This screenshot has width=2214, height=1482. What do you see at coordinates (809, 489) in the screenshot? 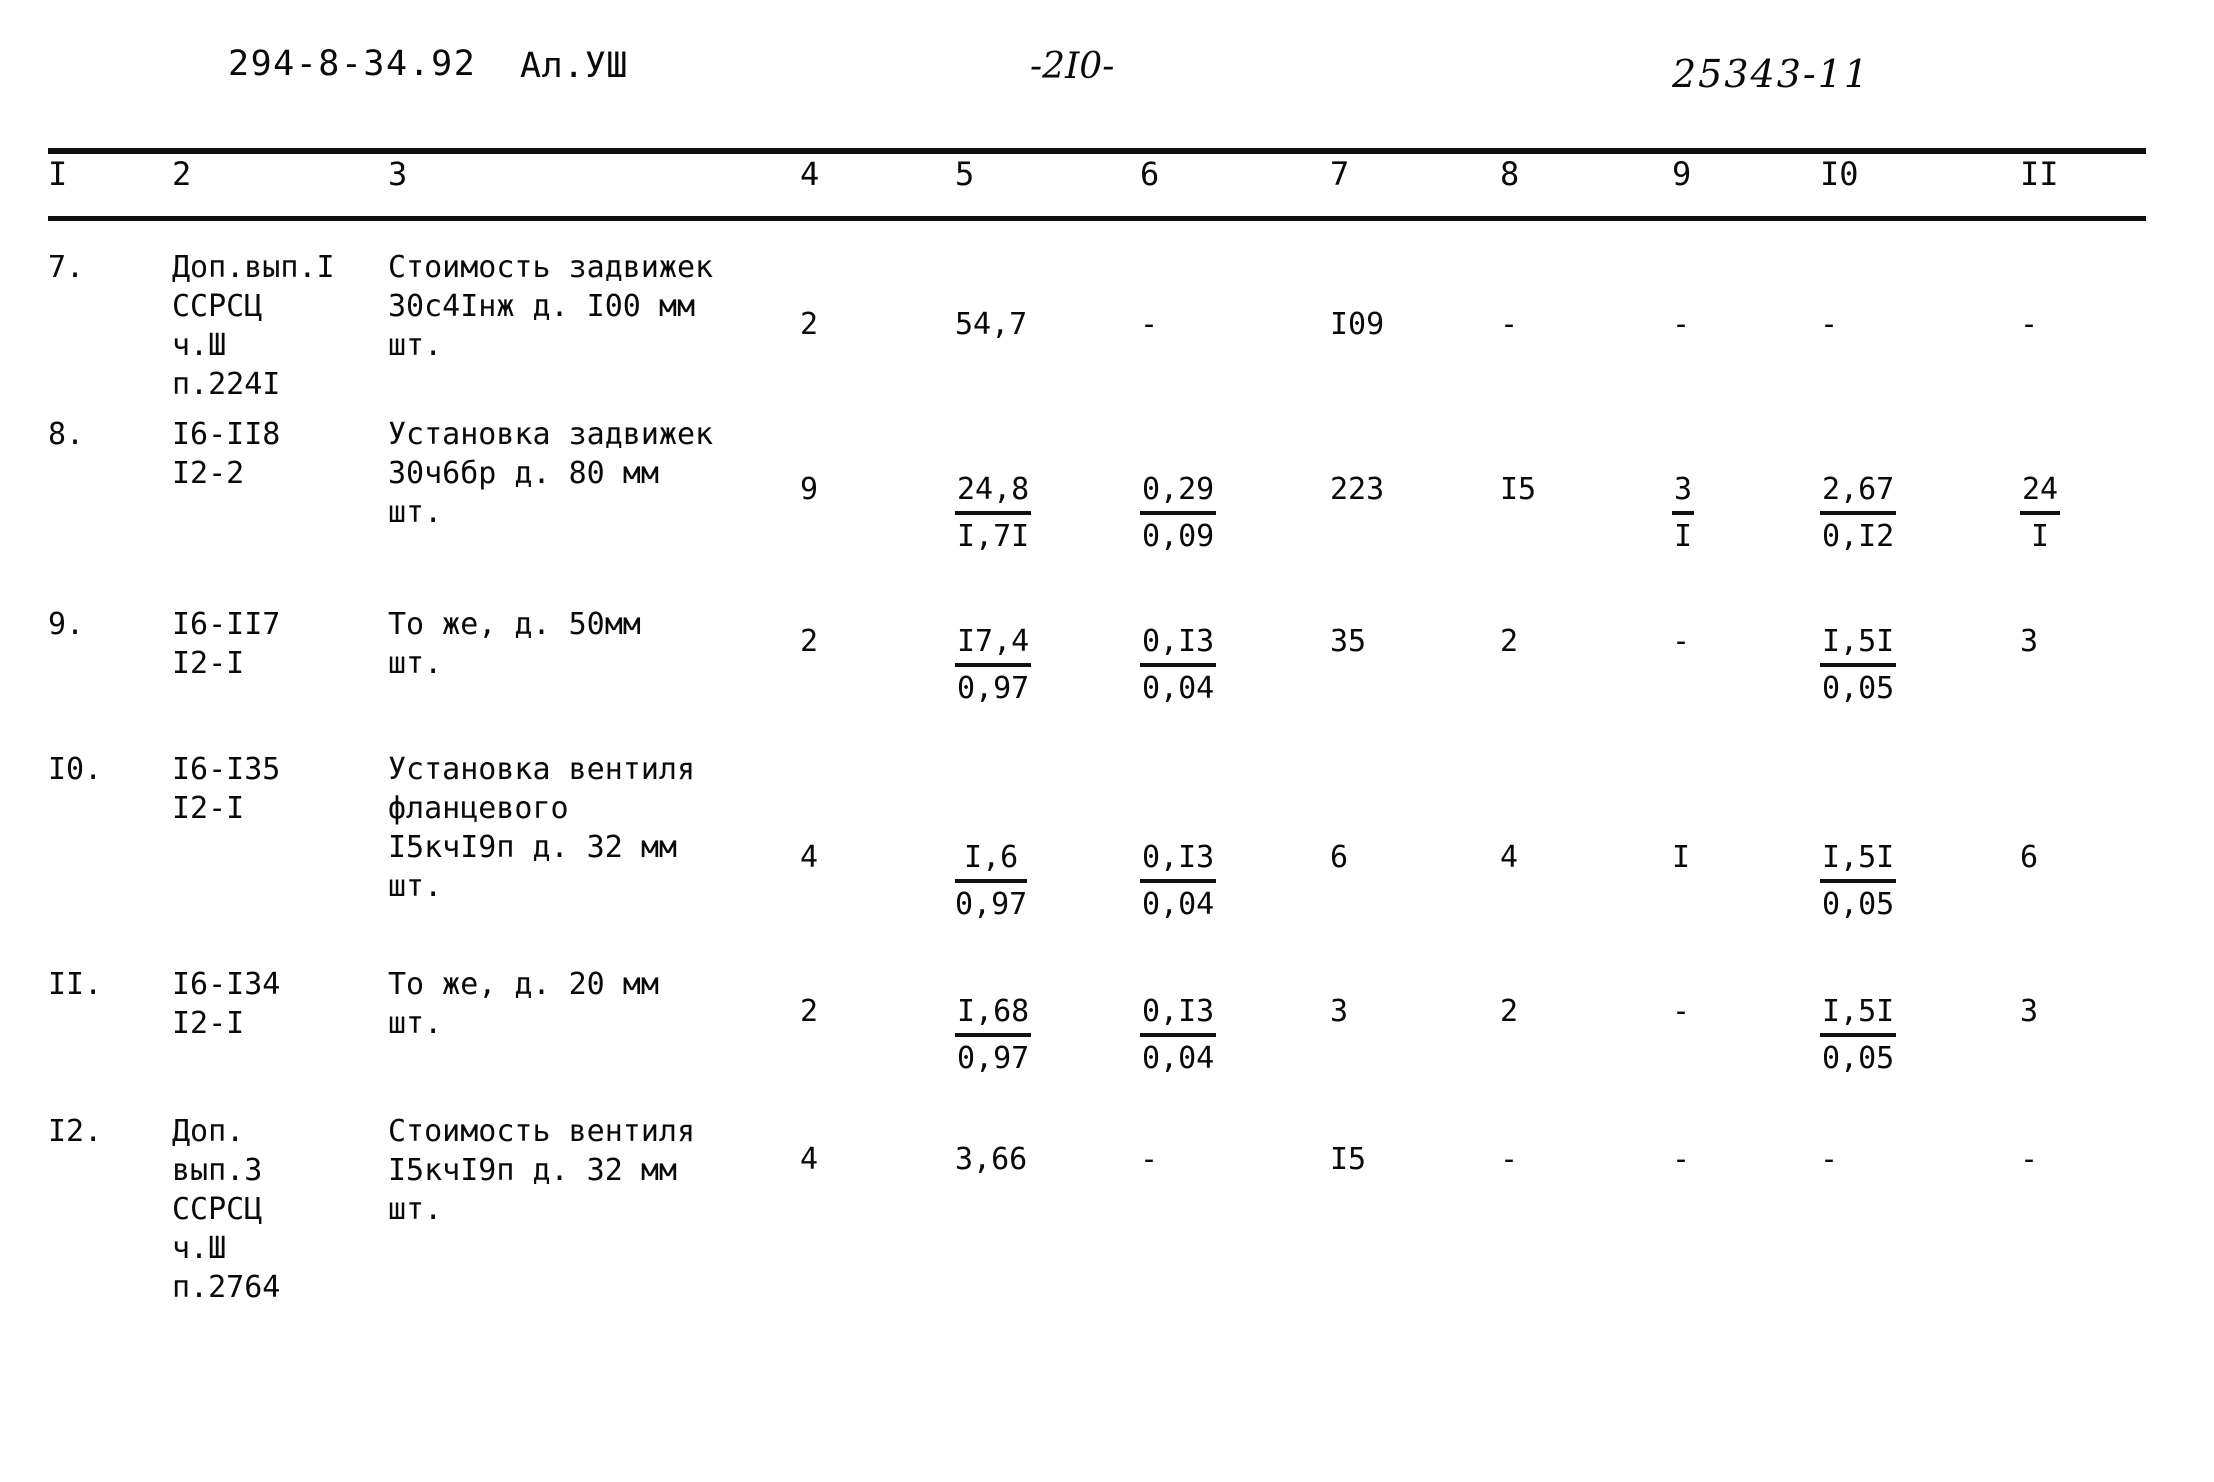
I see `cell-quantity: 9` at bounding box center [809, 489].